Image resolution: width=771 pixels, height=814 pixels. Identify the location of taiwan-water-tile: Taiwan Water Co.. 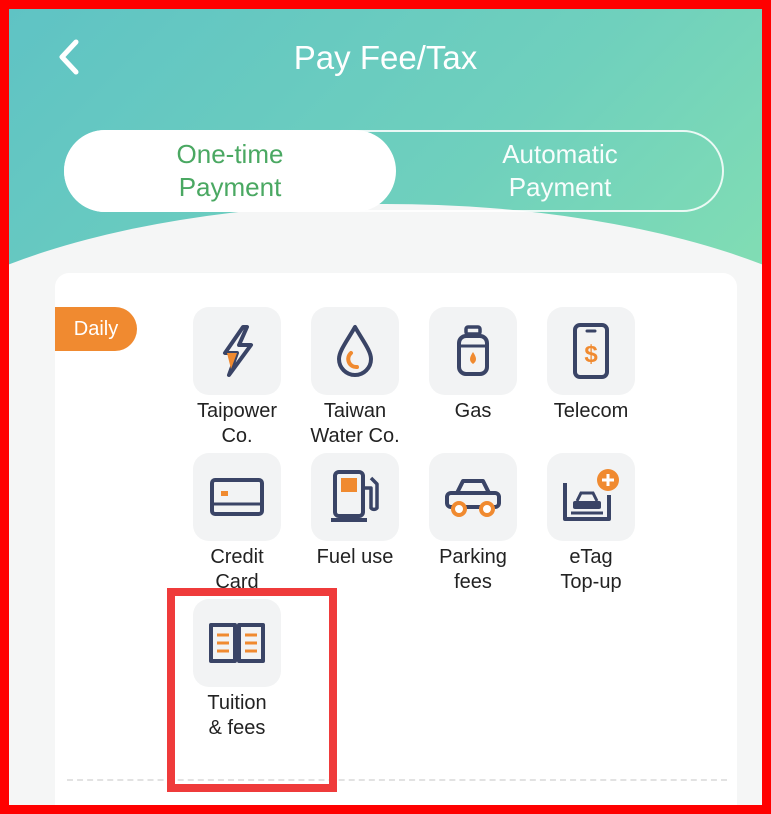
(355, 378).